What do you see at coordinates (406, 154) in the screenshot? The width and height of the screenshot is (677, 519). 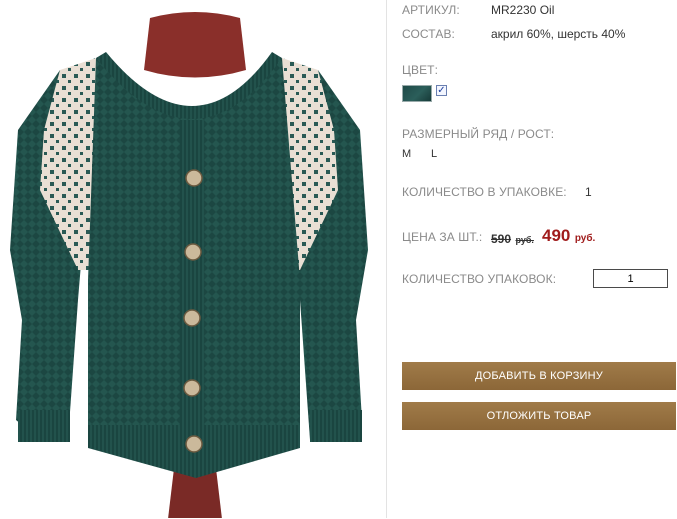 I see `size-m: M` at bounding box center [406, 154].